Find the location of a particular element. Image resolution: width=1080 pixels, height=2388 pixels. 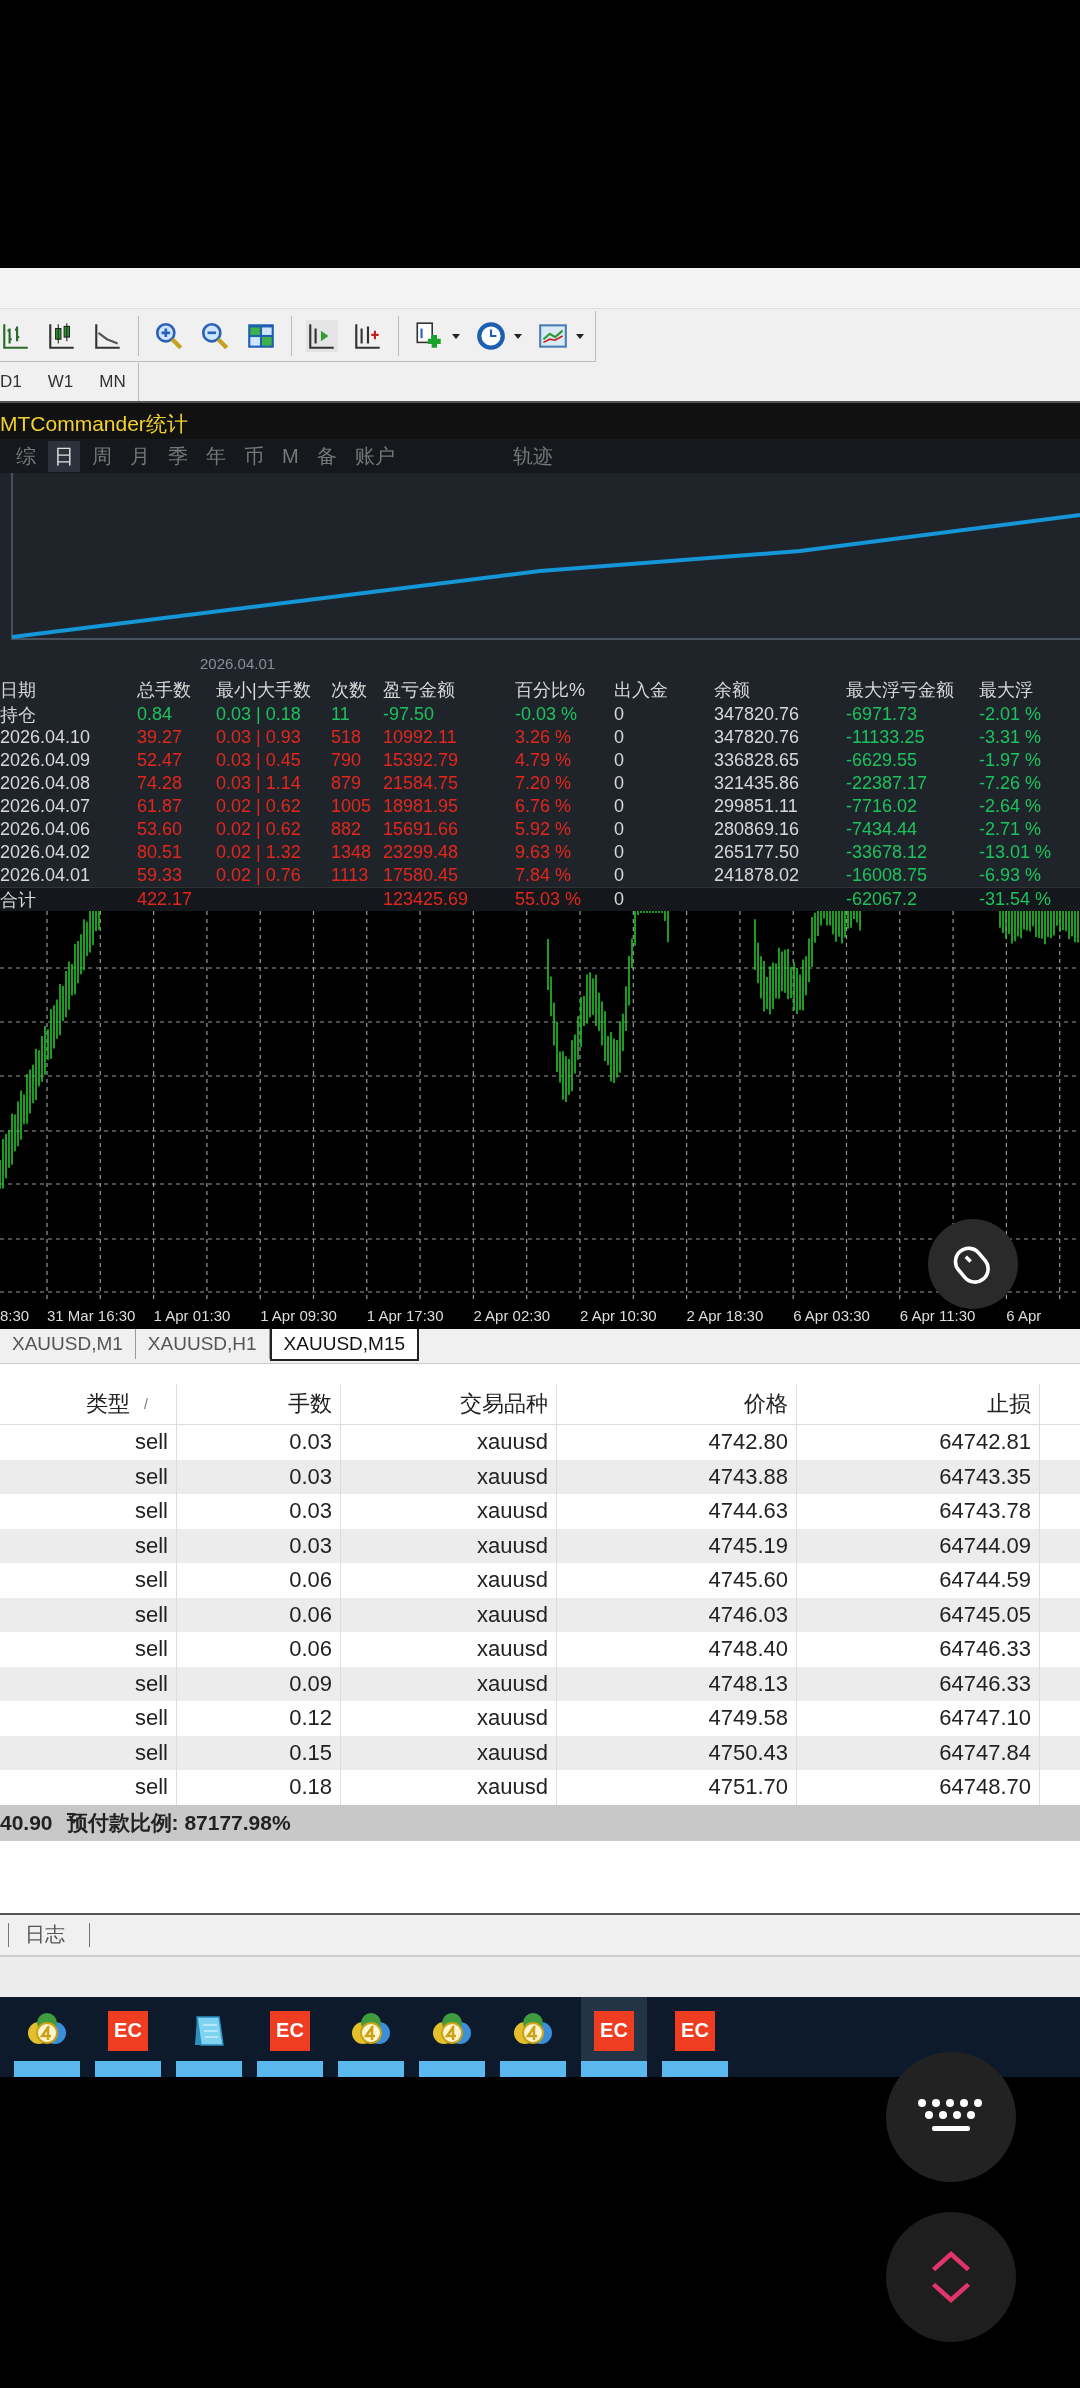

terminal-tab: 日志 is located at coordinates (45, 1934).